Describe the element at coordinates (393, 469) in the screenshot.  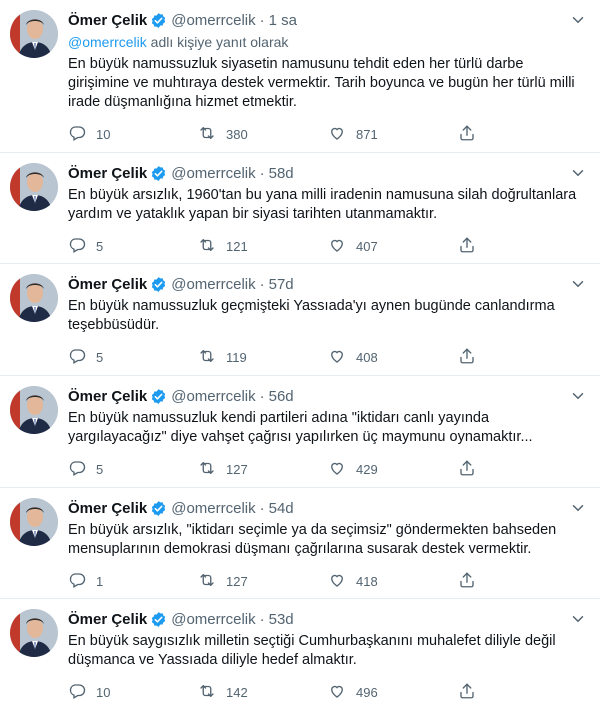
I see `like-button: 429` at that location.